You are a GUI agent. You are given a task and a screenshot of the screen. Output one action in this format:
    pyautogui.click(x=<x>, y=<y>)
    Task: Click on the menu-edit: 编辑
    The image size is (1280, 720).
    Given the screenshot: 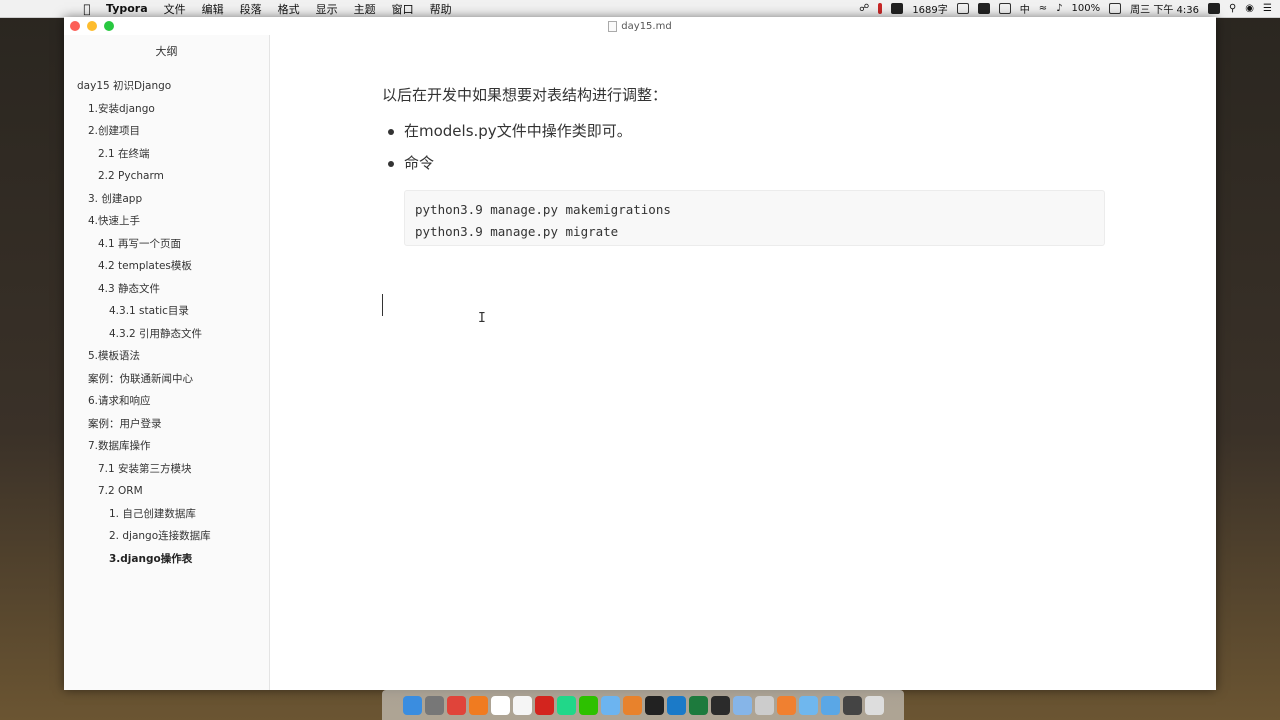 What is the action you would take?
    pyautogui.click(x=213, y=9)
    